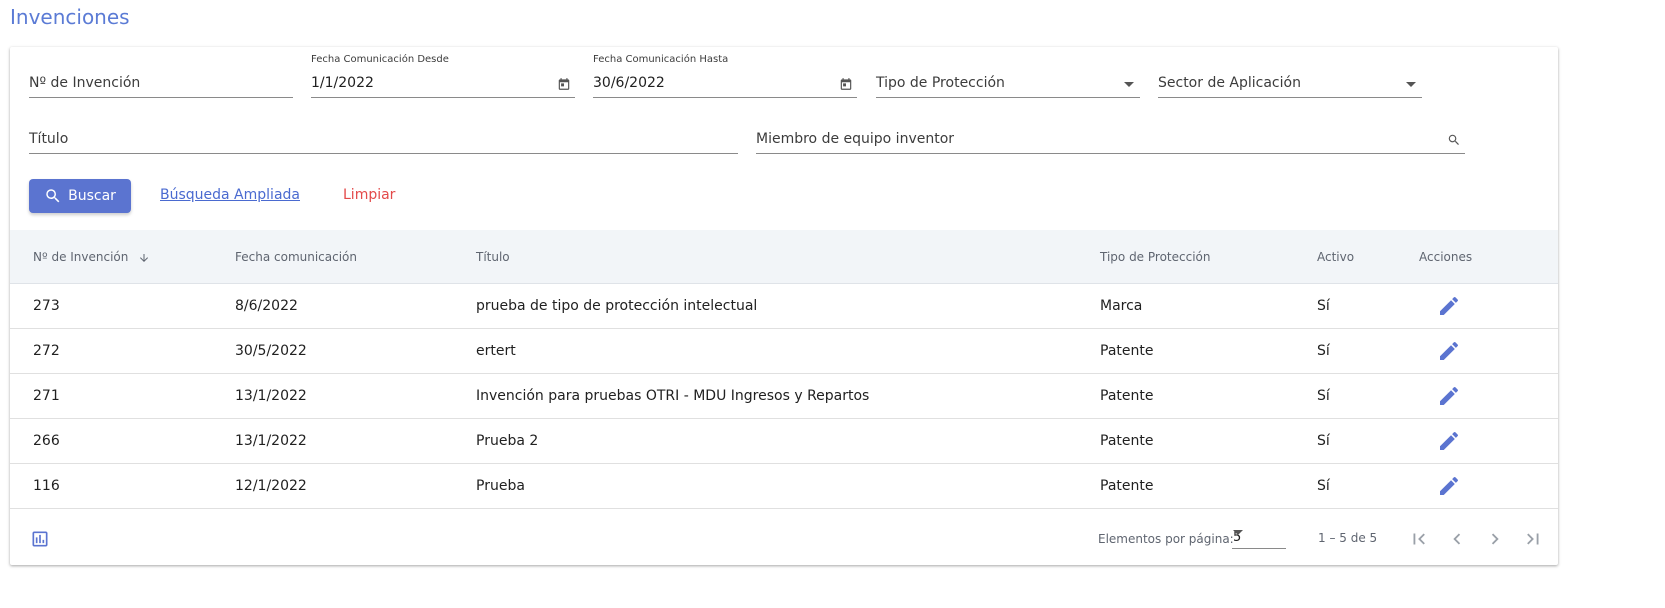 Image resolution: width=1665 pixels, height=608 pixels. Describe the element at coordinates (784, 486) in the screenshot. I see `table-row: 116 12/1/2022 Prueba Patente Sí` at that location.